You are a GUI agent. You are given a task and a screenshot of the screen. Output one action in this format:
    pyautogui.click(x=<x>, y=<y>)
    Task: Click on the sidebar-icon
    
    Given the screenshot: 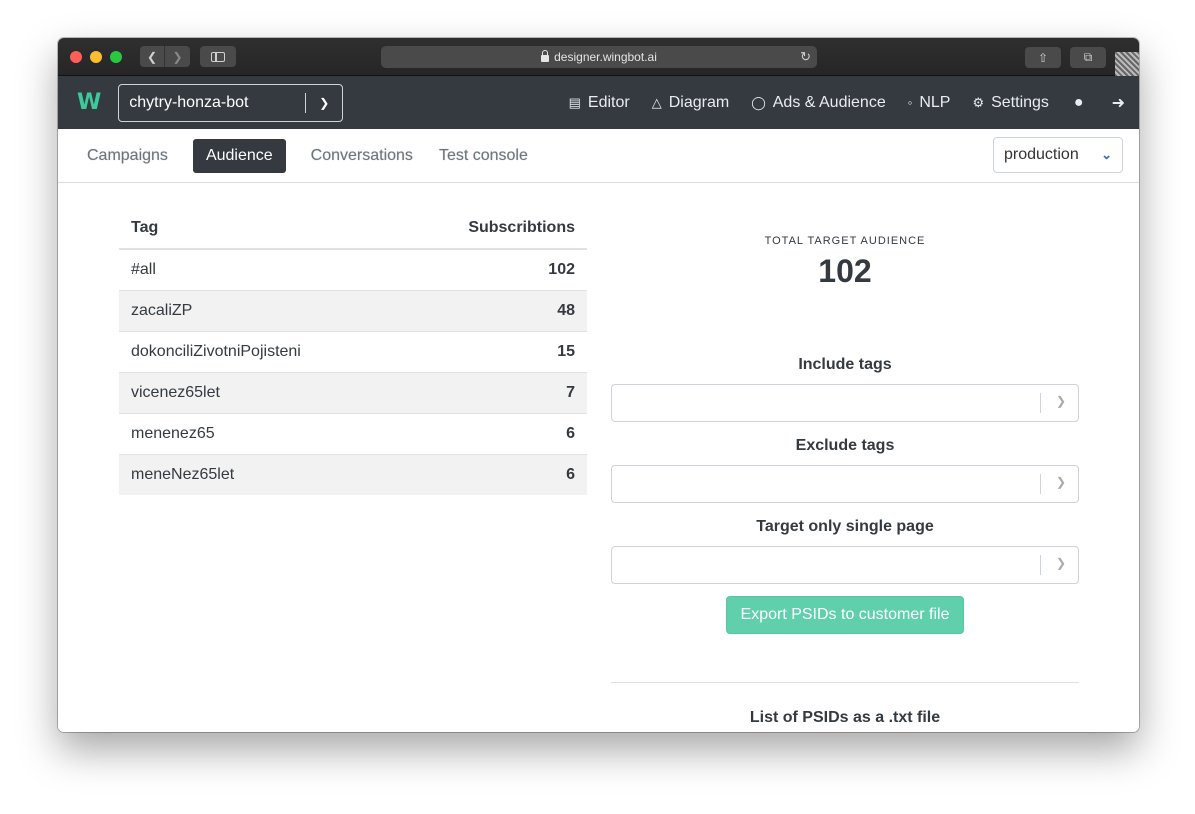 What is the action you would take?
    pyautogui.click(x=218, y=56)
    